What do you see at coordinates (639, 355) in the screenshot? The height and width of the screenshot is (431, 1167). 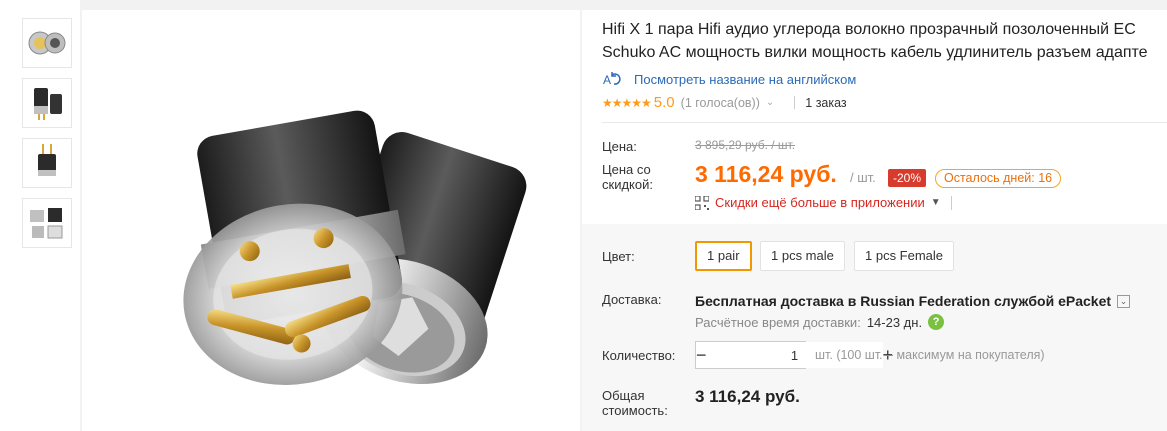 I see `quantity-label: Количество:` at bounding box center [639, 355].